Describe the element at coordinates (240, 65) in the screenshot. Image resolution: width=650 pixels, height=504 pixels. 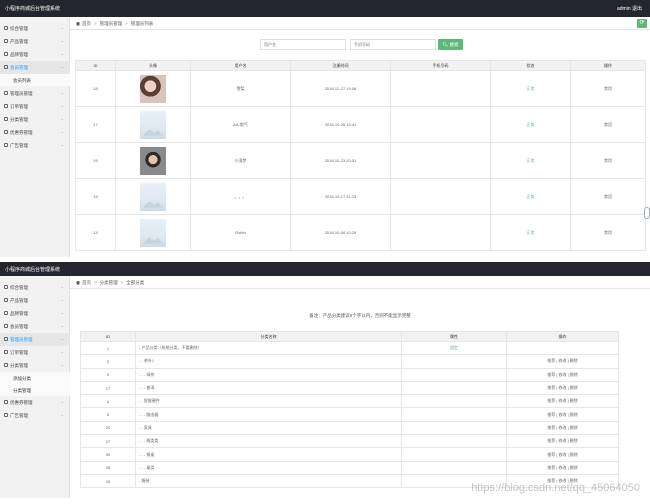
I see `column-header: 用户名` at that location.